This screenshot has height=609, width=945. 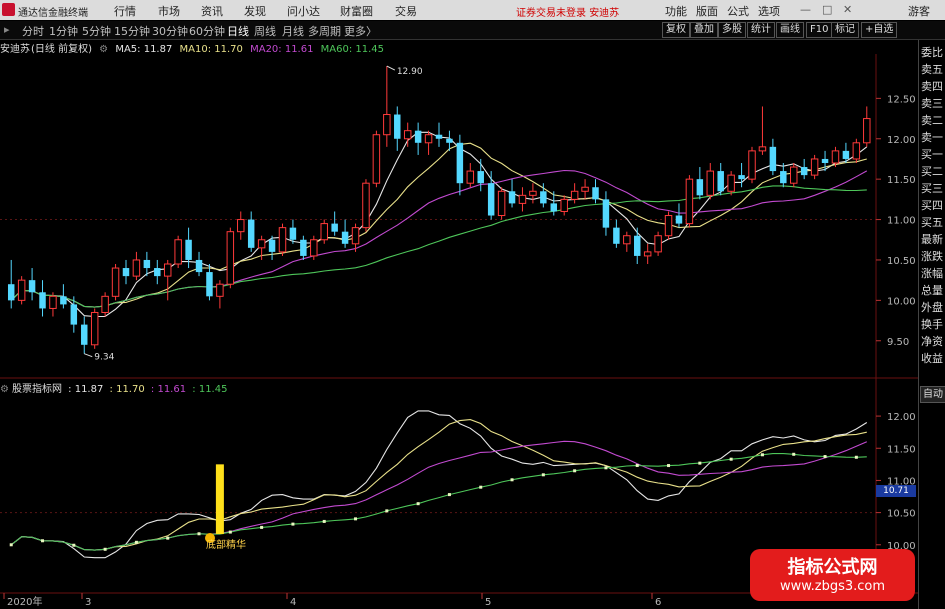 I want to click on quote-field-label: 卖一, so click(x=932, y=137).